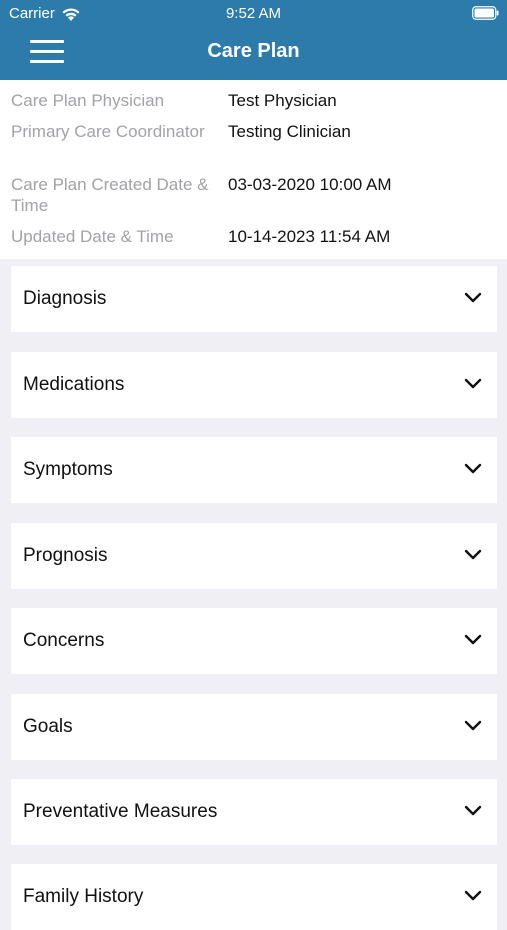  What do you see at coordinates (253, 51) in the screenshot?
I see `page-title: Care Plan` at bounding box center [253, 51].